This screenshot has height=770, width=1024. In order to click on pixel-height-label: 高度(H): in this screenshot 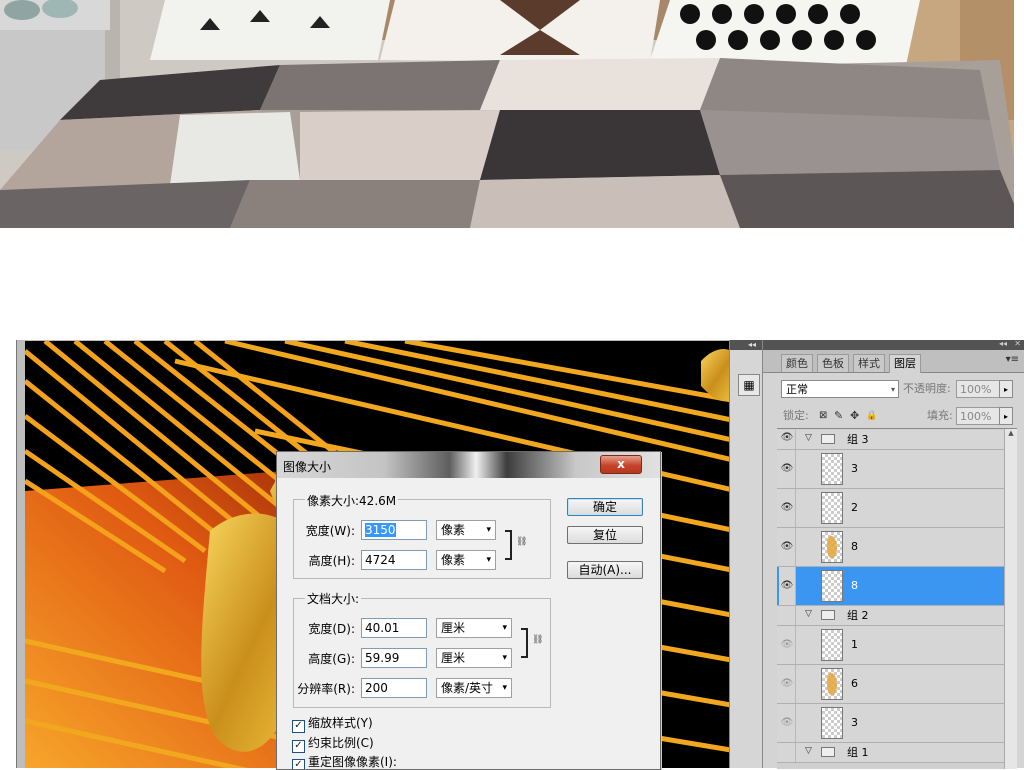, I will do `click(331, 561)`.